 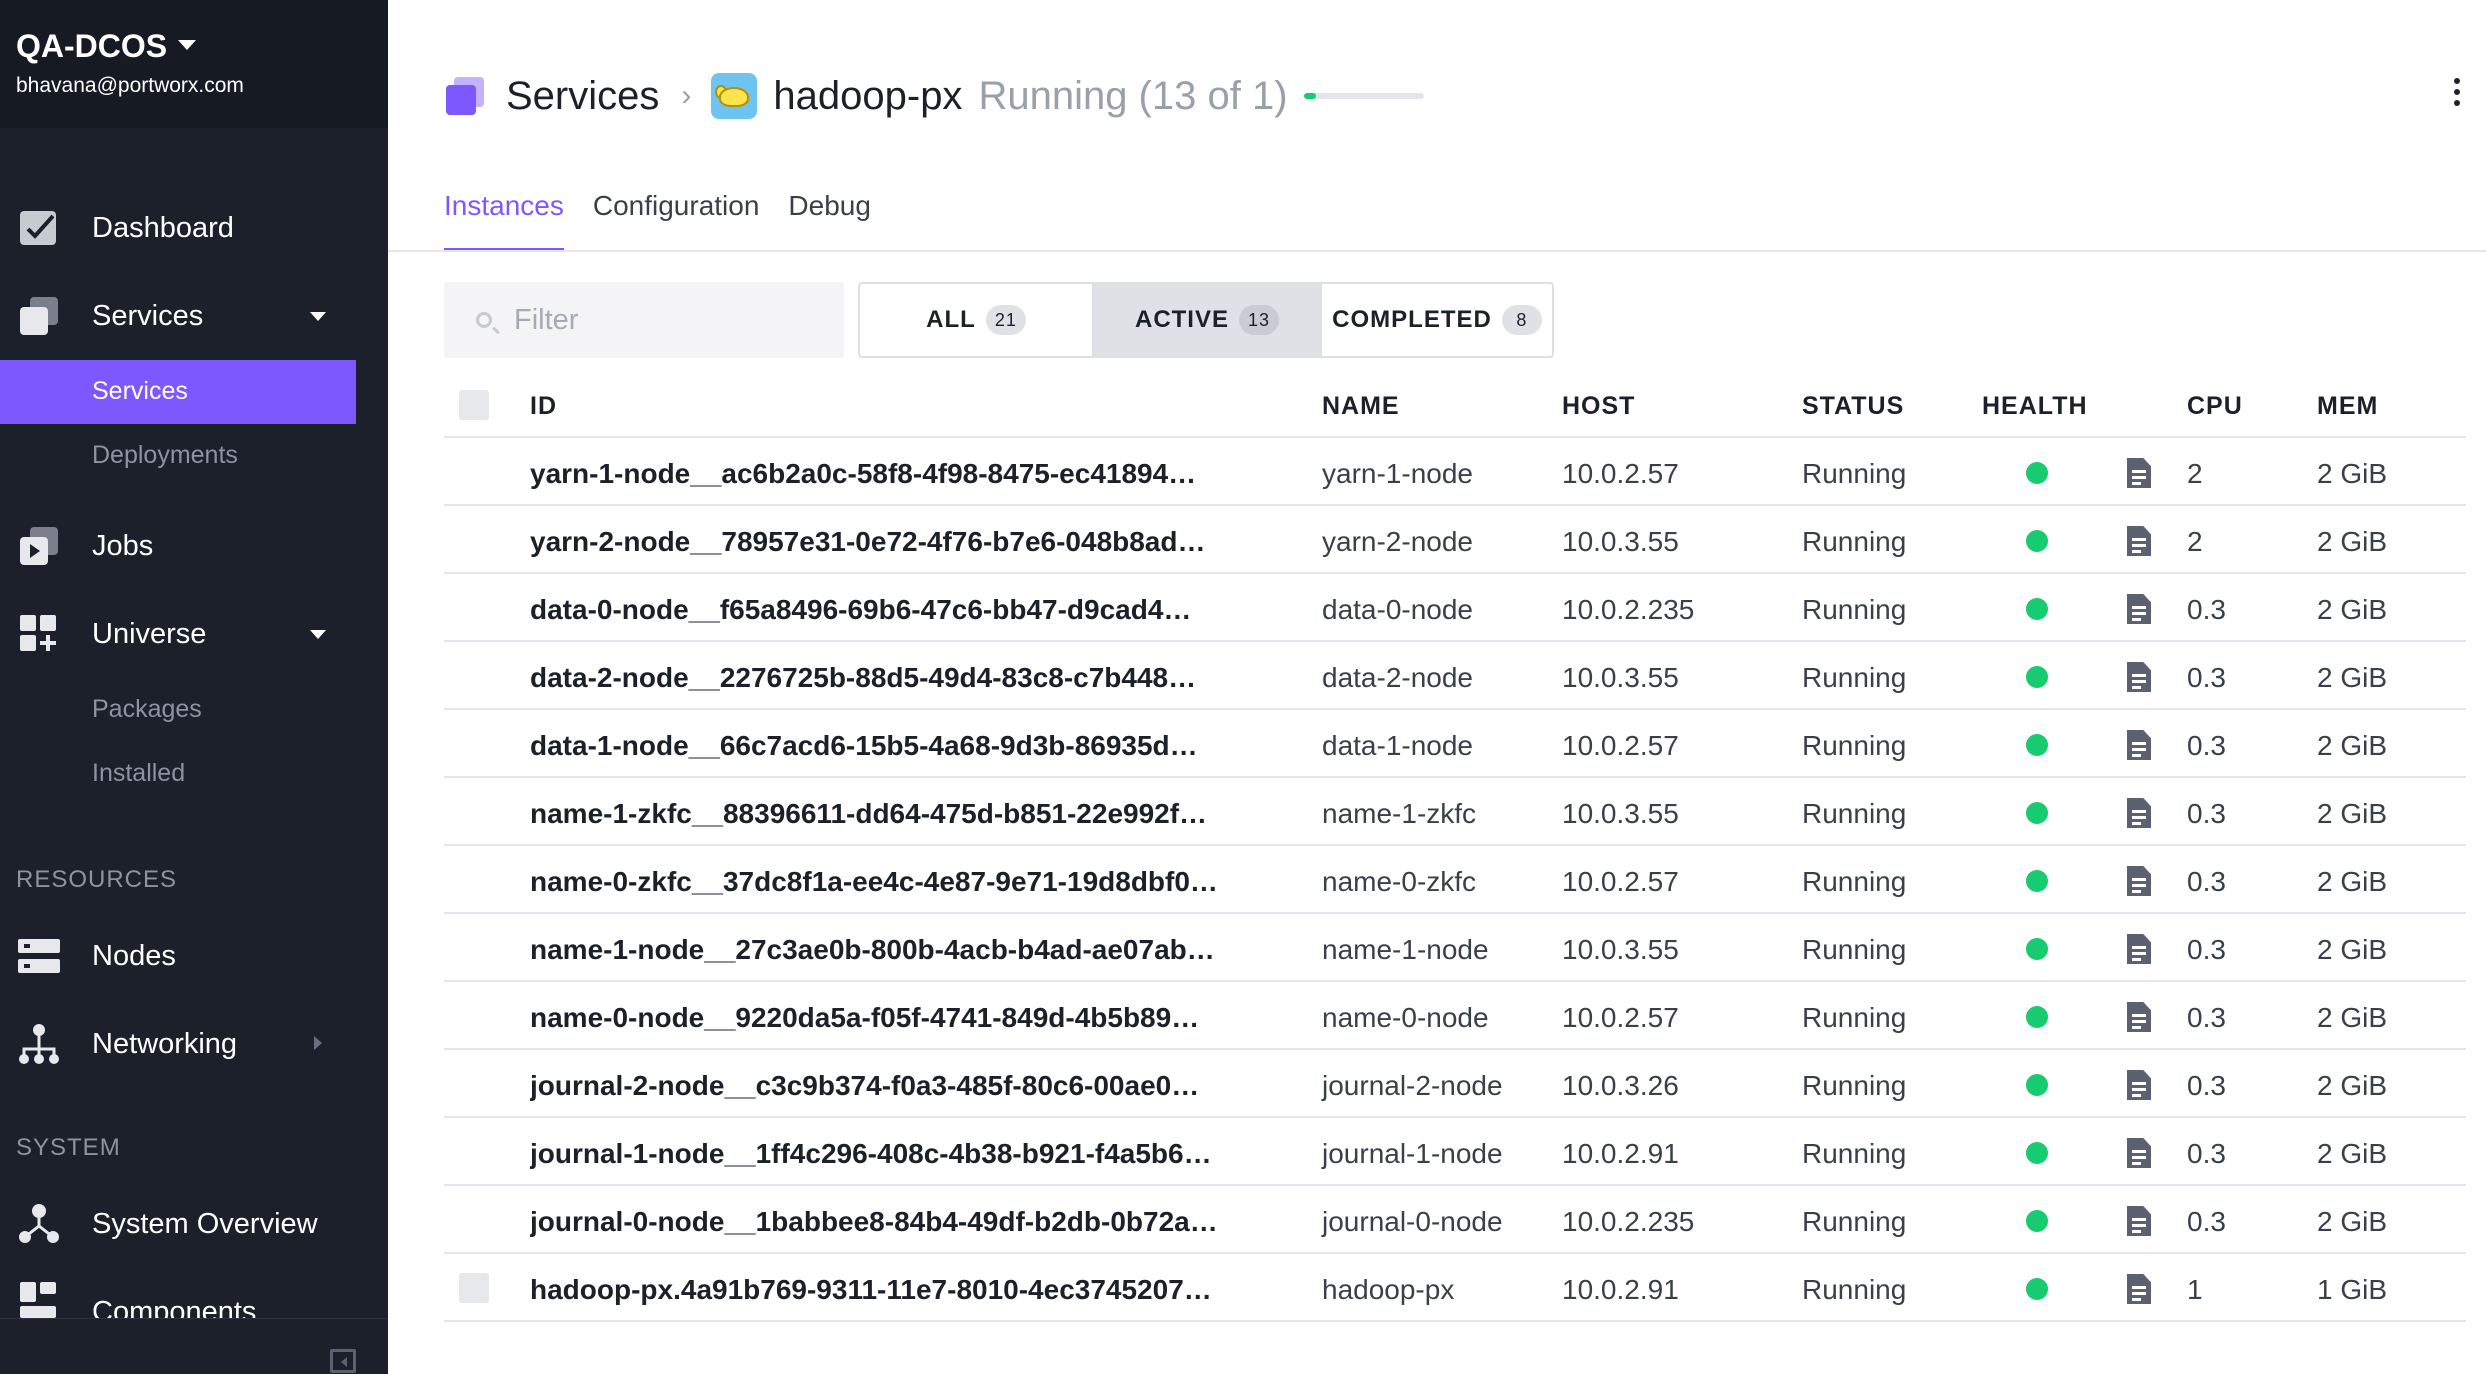 I want to click on segment-completed: COMPLETED 8, so click(x=1437, y=320).